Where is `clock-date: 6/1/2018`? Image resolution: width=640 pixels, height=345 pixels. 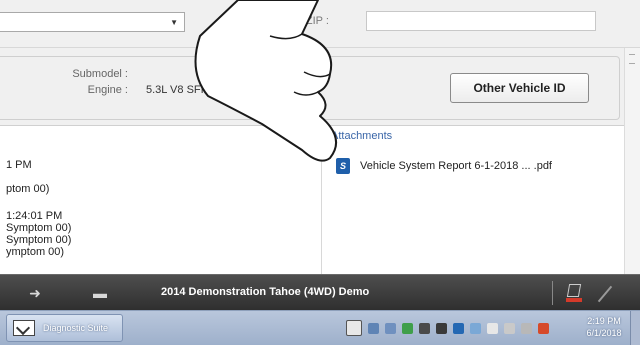
clock-date: 6/1/2018 is located at coordinates (604, 333).